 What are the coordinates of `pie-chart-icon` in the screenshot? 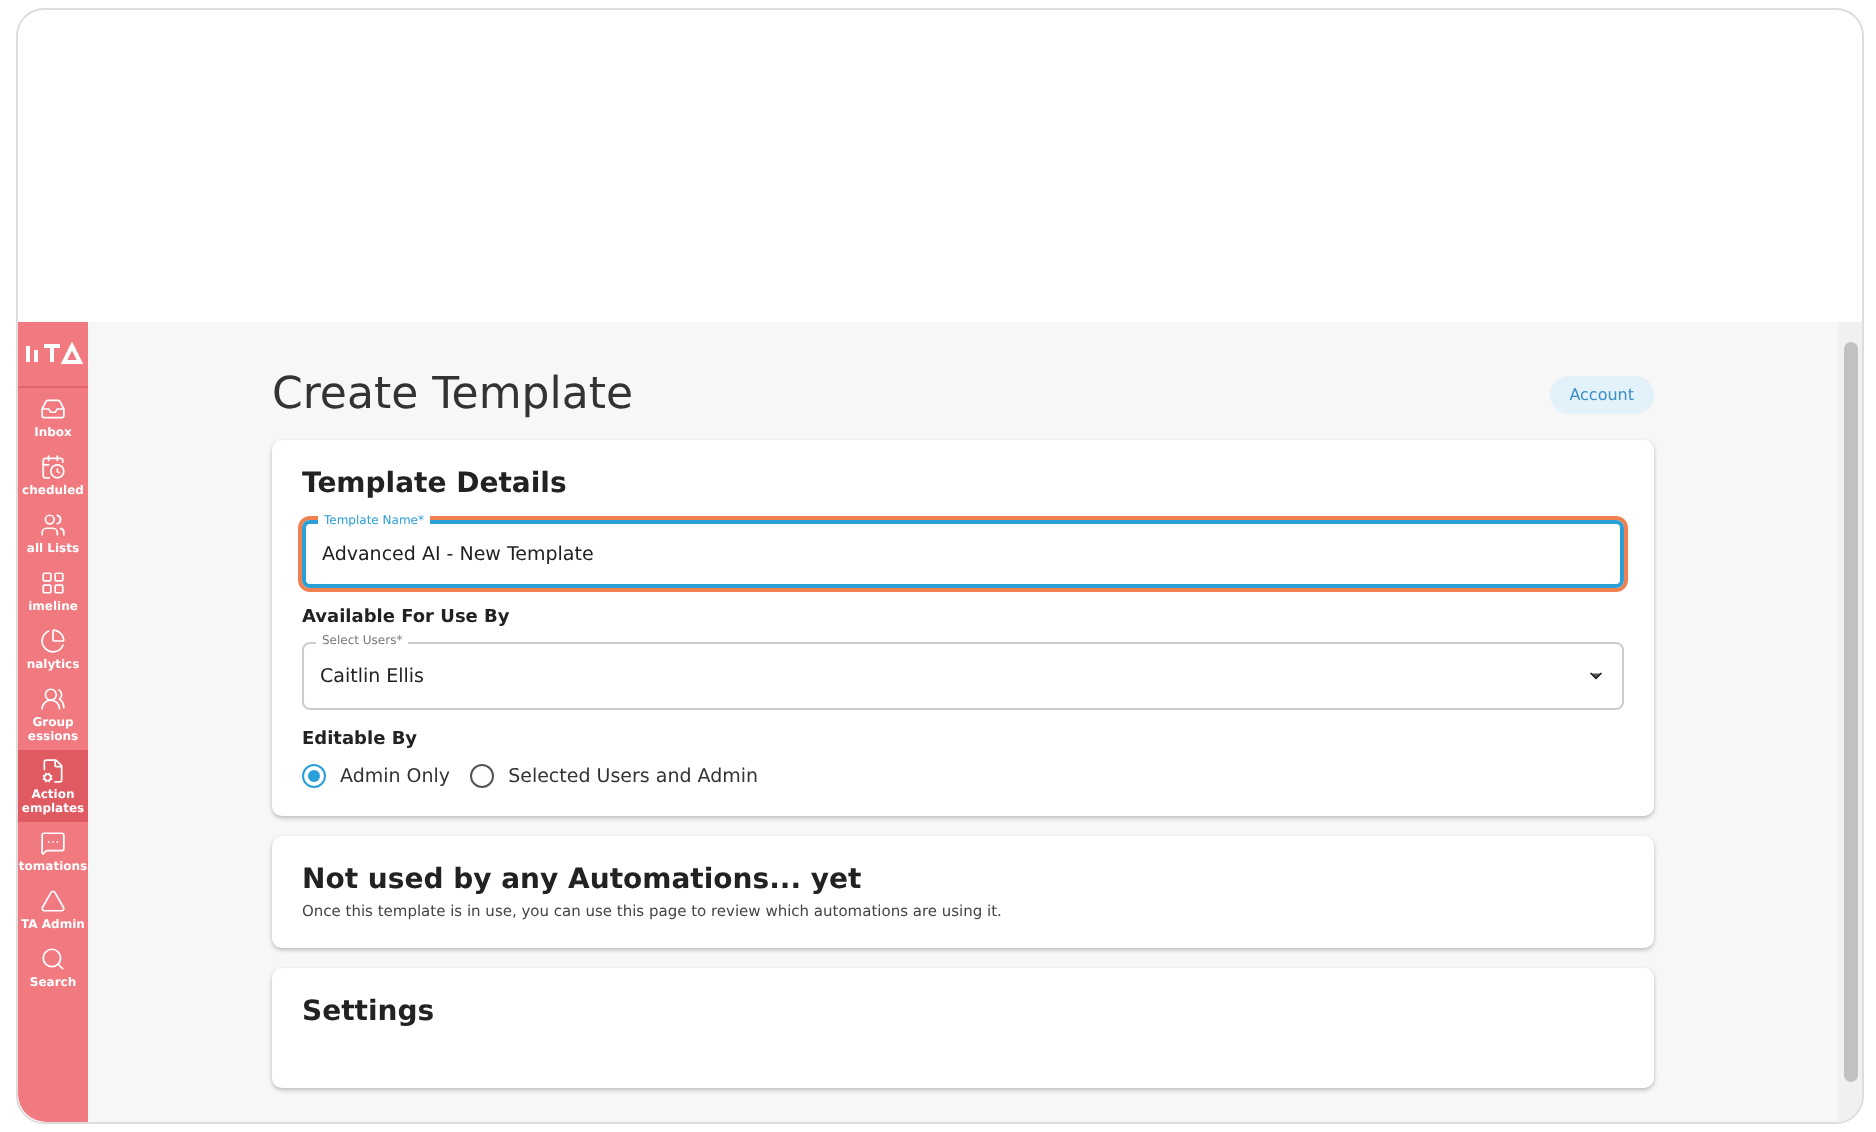 It's located at (53, 641).